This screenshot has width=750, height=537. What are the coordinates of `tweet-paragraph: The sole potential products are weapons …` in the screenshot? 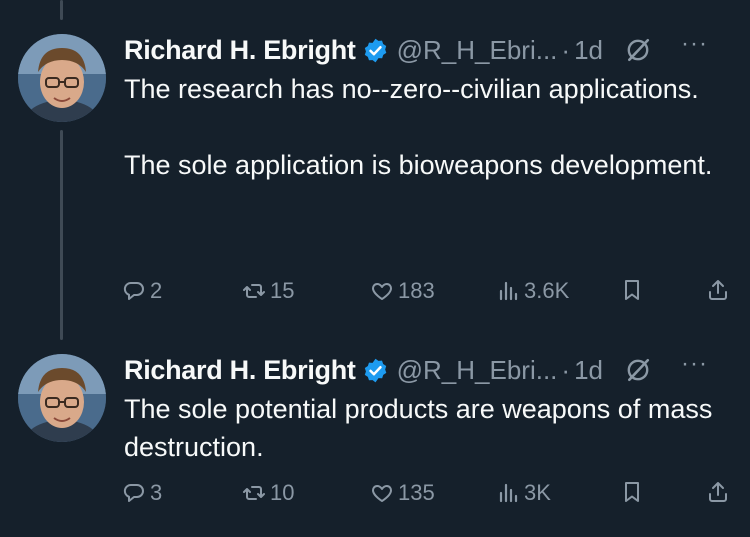 It's located at (418, 428).